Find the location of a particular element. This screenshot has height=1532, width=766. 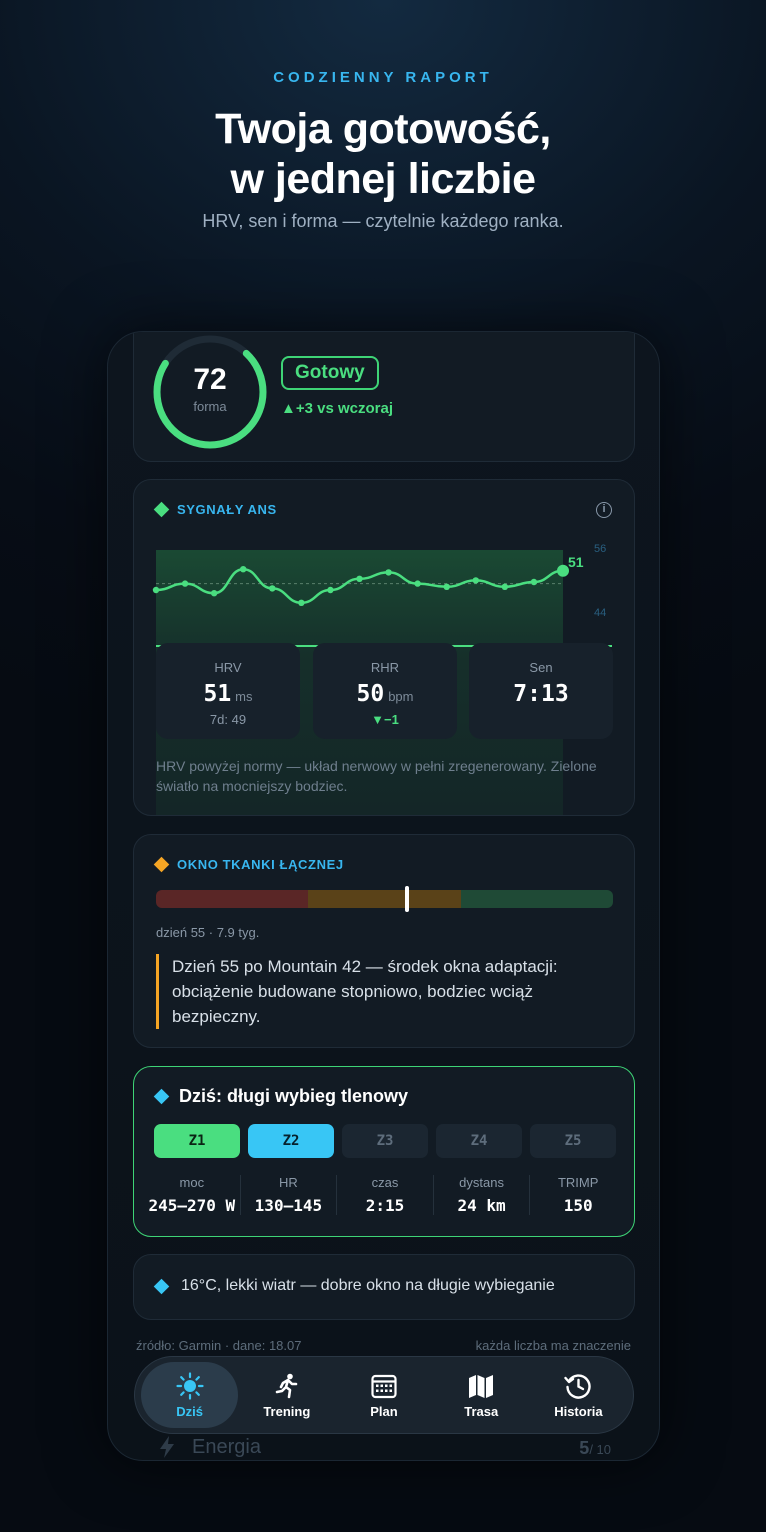

zone-z1: Z1 is located at coordinates (197, 1141).